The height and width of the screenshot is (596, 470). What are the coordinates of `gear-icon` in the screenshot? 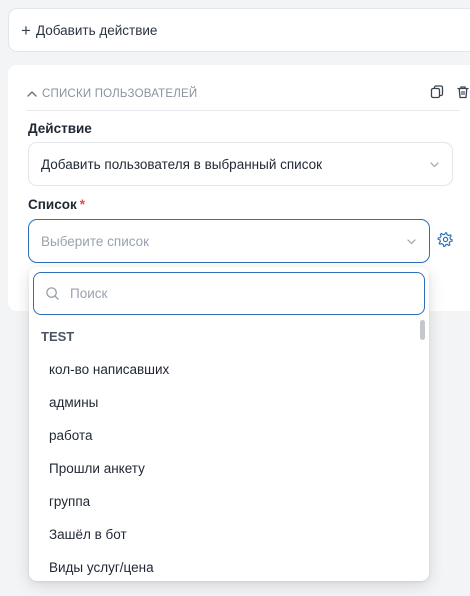 It's located at (445, 239).